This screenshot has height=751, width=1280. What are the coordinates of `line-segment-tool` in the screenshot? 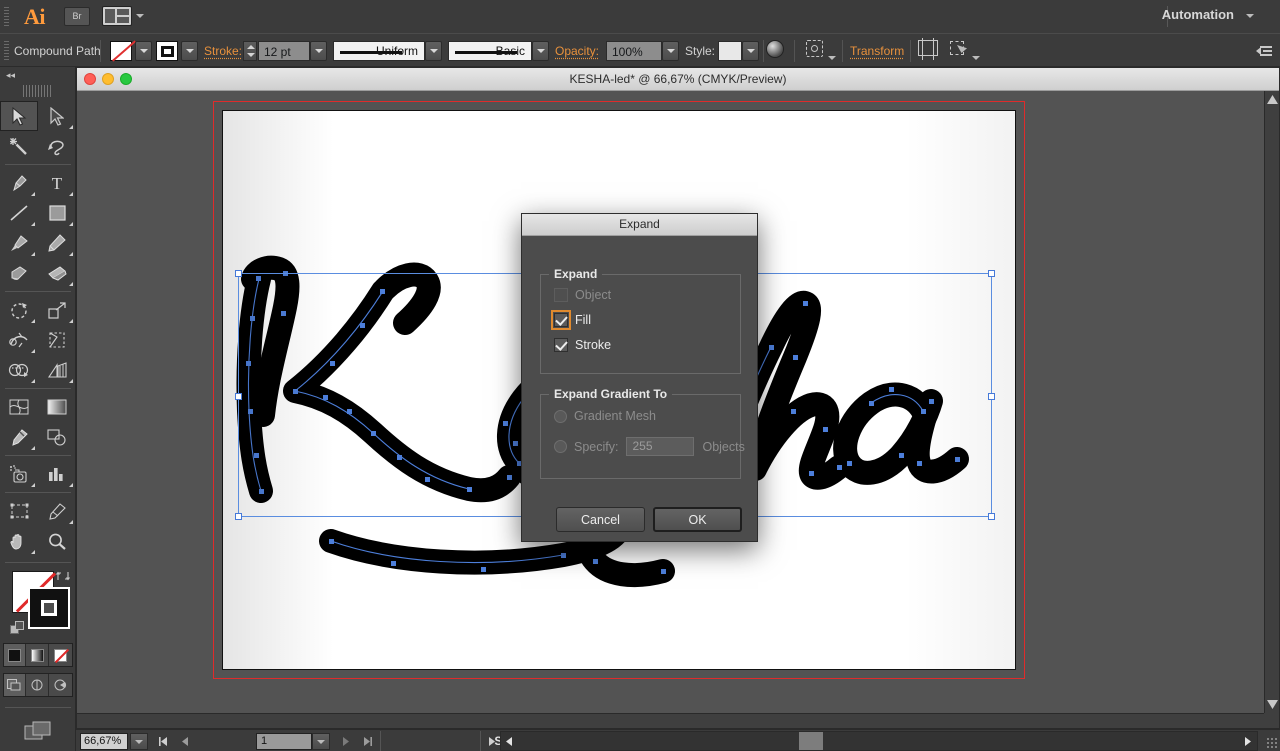 It's located at (19, 213).